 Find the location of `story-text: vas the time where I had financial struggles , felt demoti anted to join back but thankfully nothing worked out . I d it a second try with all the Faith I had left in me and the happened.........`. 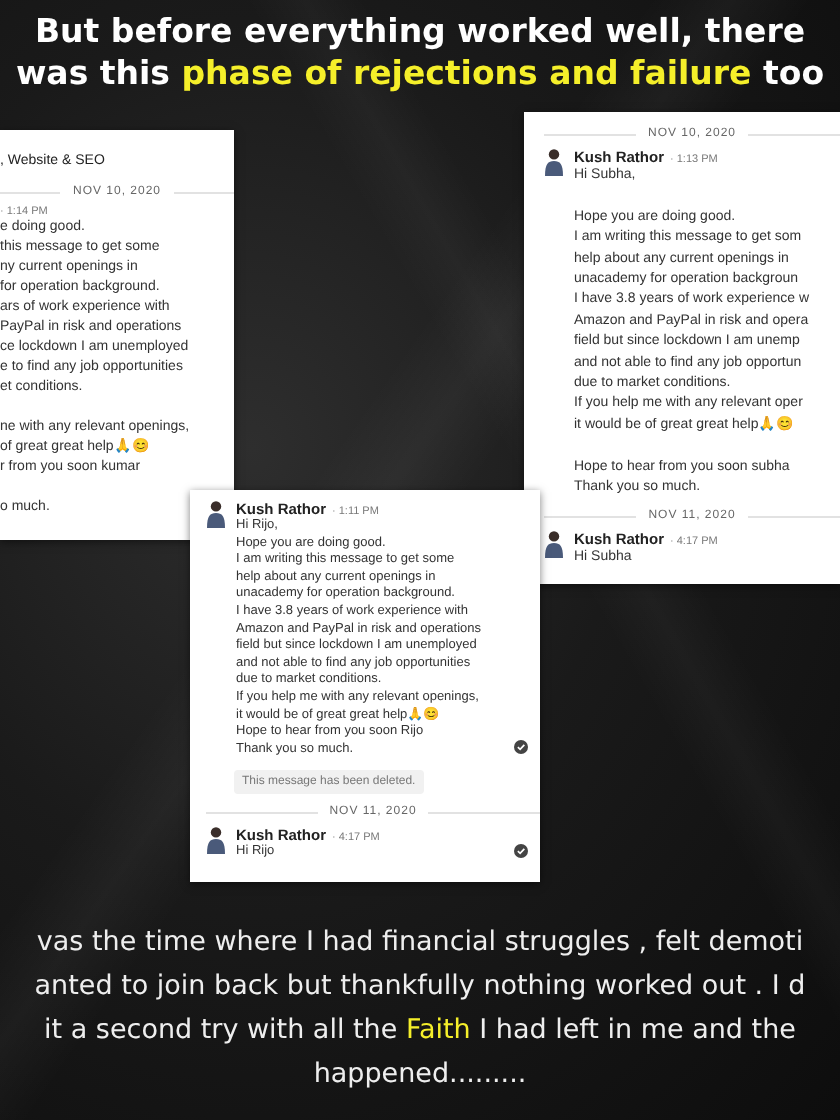

story-text: vas the time where I had financial struggles , felt demoti anted to join back but thankfully nothing worked out . I d it a second try with all the Faith I had left in me and the happened......... is located at coordinates (420, 1009).